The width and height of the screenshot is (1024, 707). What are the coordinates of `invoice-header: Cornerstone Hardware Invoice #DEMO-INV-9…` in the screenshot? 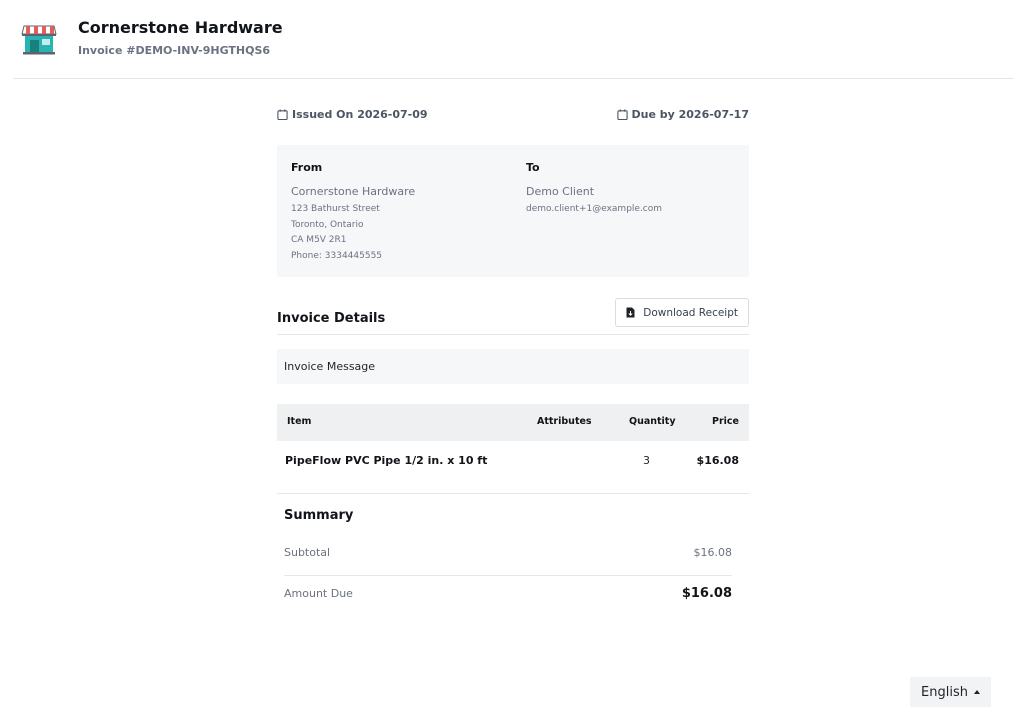 It's located at (512, 39).